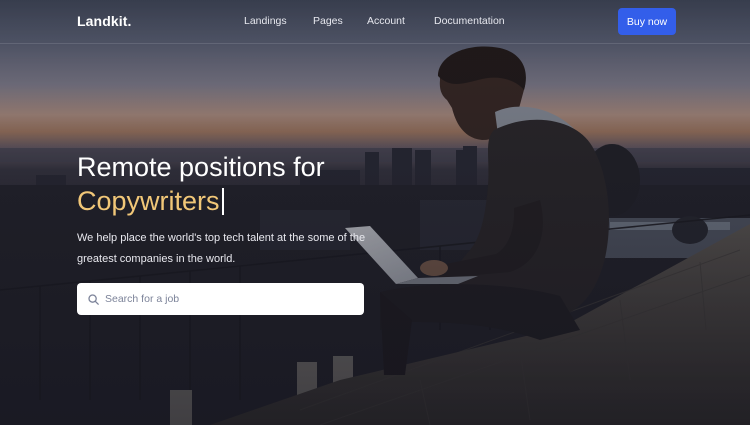 Image resolution: width=750 pixels, height=425 pixels. Describe the element at coordinates (265, 21) in the screenshot. I see `nav-link-landings: Landings` at that location.